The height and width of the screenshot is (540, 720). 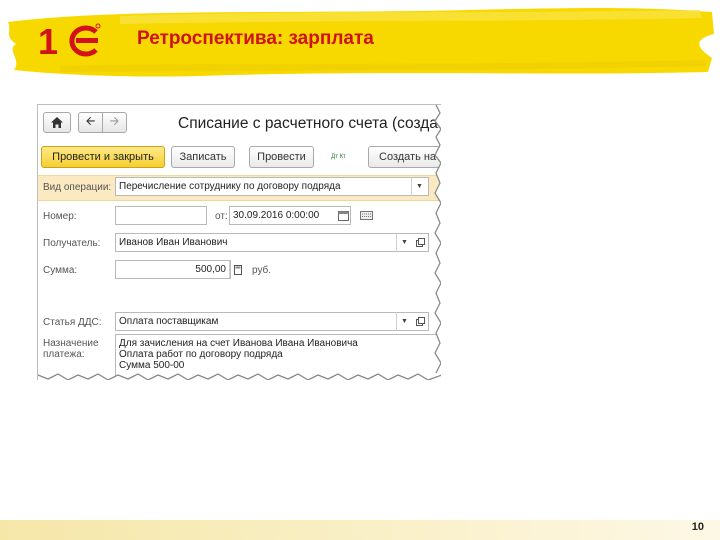 What do you see at coordinates (255, 38) in the screenshot?
I see `slide-title: Ретроспектива: зарплата` at bounding box center [255, 38].